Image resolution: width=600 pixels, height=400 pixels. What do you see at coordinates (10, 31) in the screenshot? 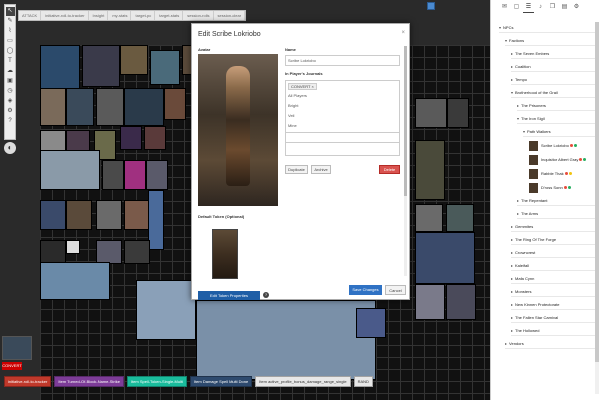
I see `brush-icon: ⌇` at bounding box center [10, 31].